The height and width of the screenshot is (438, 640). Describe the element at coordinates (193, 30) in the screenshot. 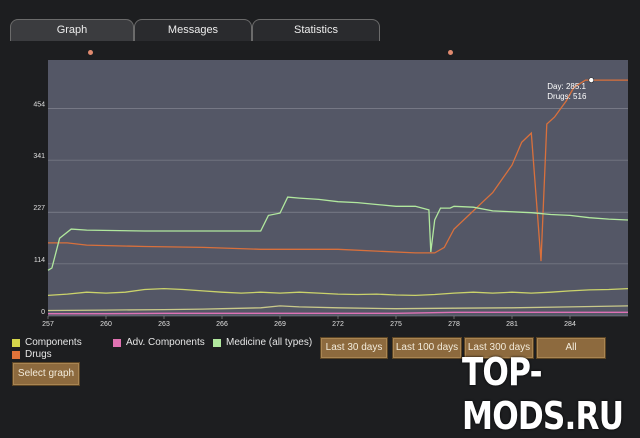

I see `tab-messages: Messages` at that location.